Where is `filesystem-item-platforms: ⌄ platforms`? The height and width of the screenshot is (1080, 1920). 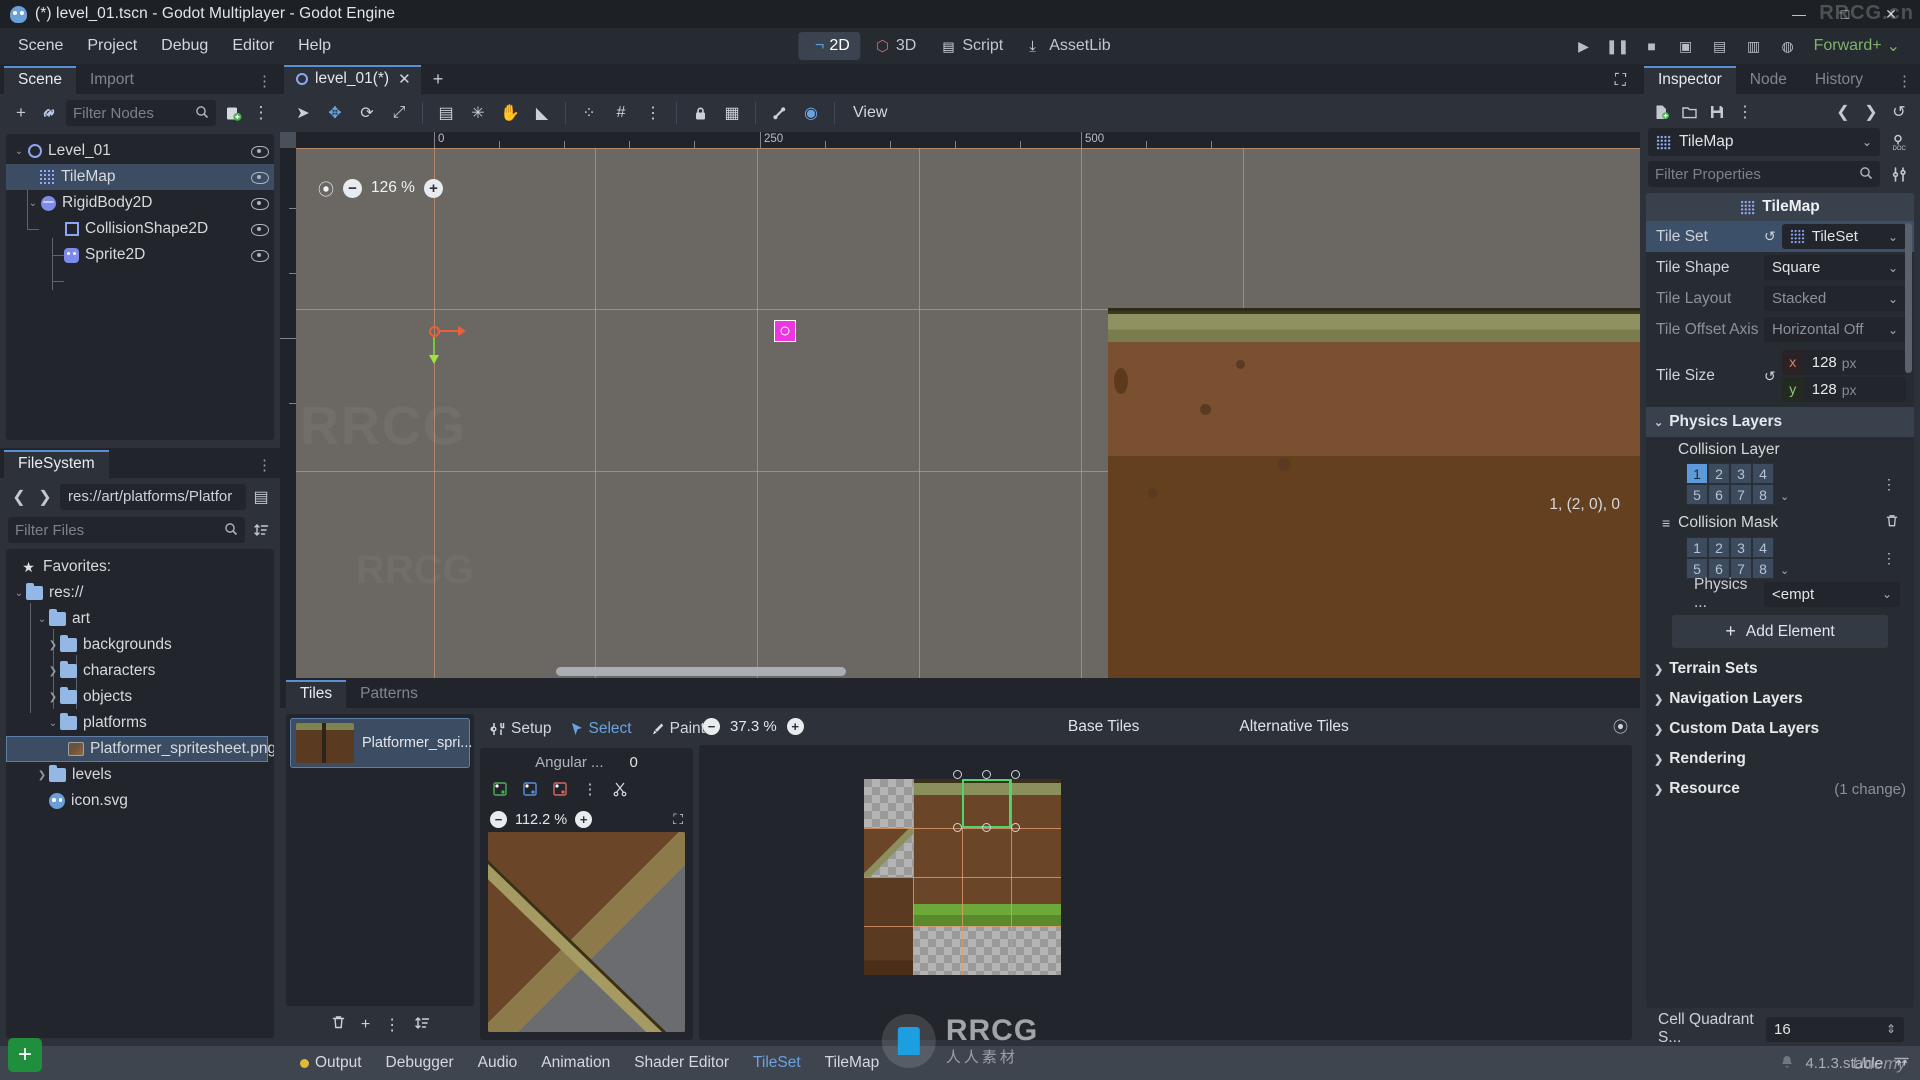
filesystem-item-platforms: ⌄ platforms is located at coordinates (140, 723).